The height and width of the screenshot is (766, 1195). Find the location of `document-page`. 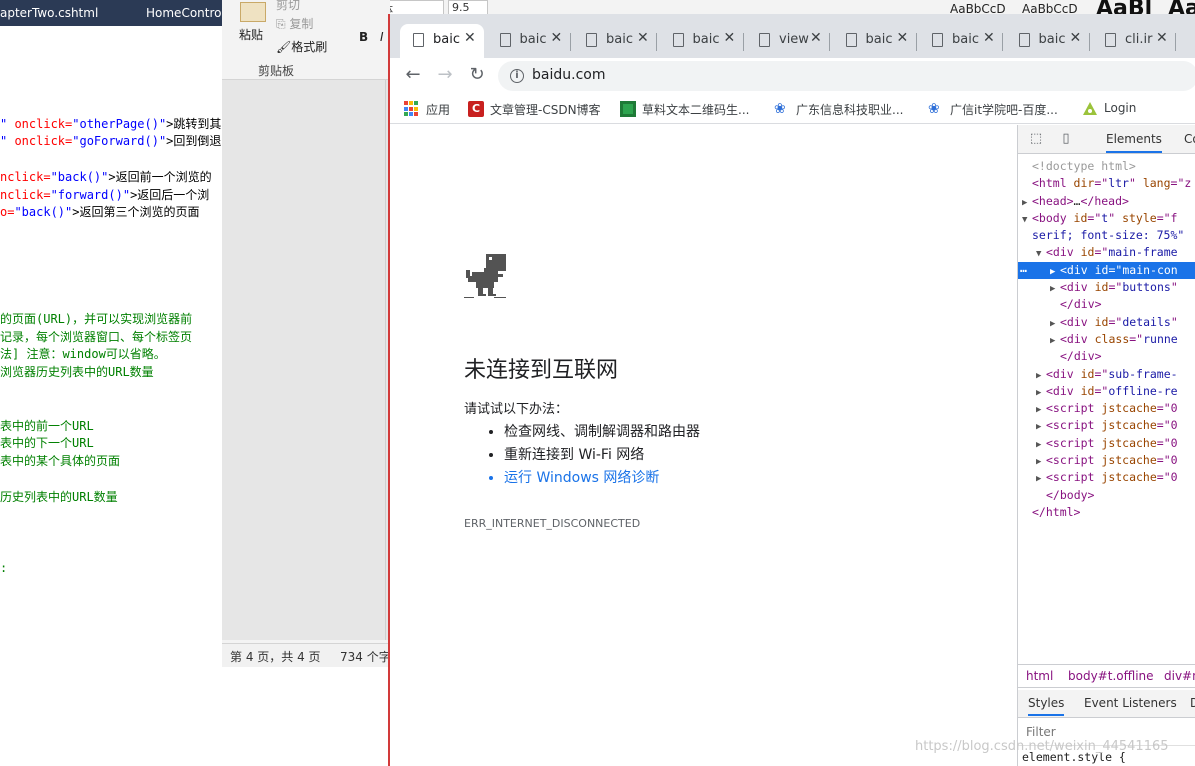

document-page is located at coordinates (304, 360).